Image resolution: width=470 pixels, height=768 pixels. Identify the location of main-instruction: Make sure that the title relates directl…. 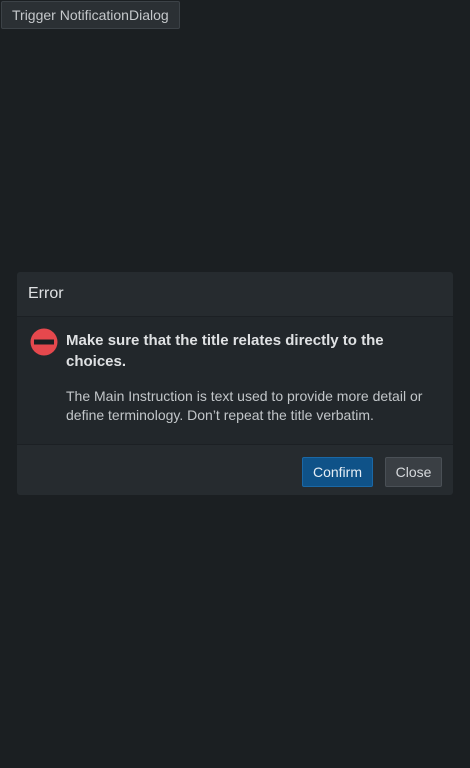
(225, 351).